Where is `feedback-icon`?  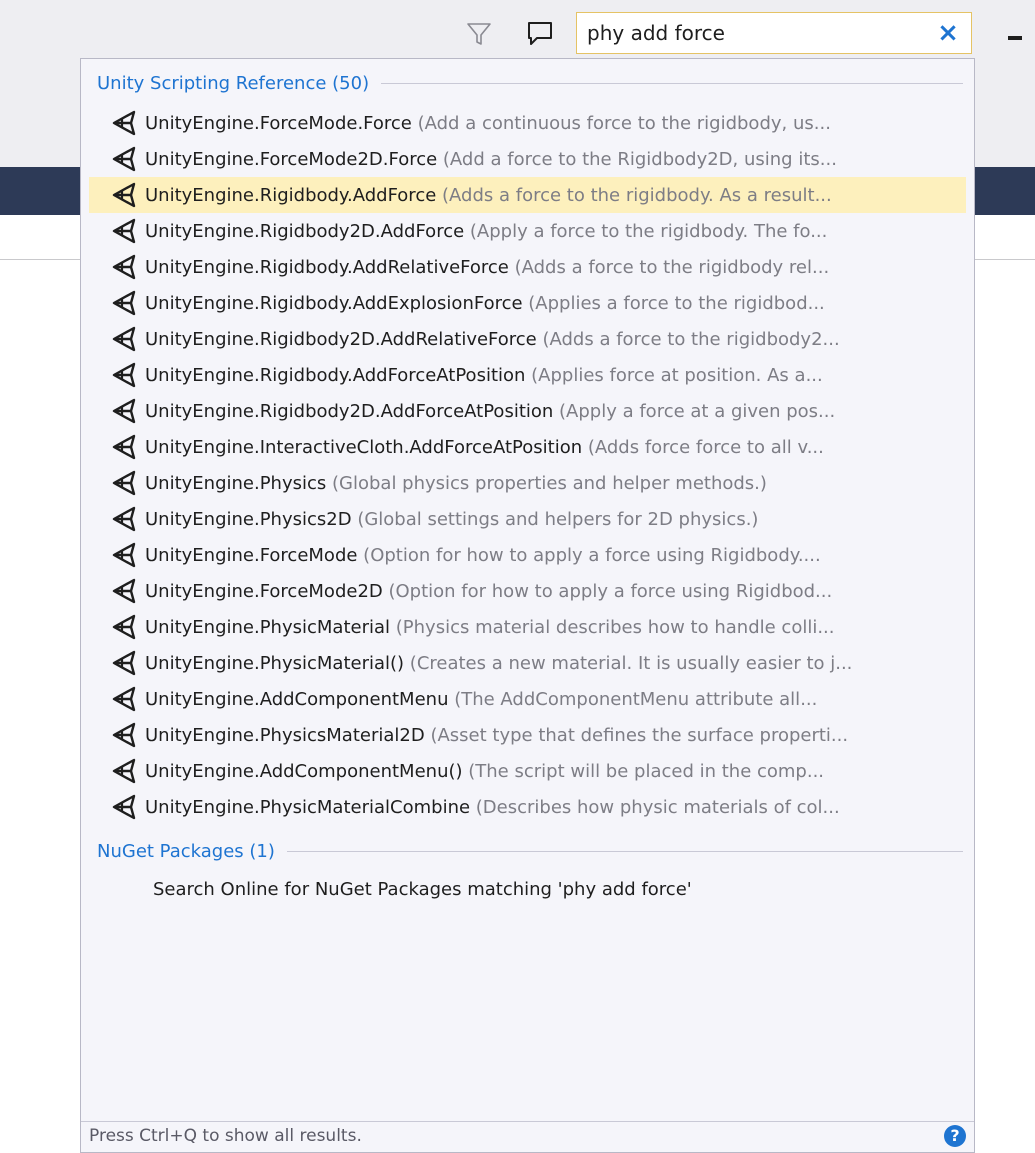 feedback-icon is located at coordinates (540, 34).